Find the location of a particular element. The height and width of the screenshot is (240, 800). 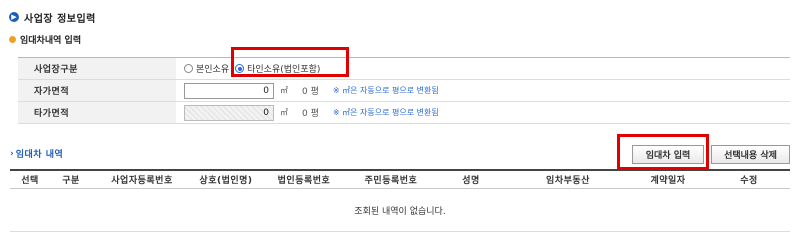

col-company-name: 상호(법인명) is located at coordinates (226, 181).